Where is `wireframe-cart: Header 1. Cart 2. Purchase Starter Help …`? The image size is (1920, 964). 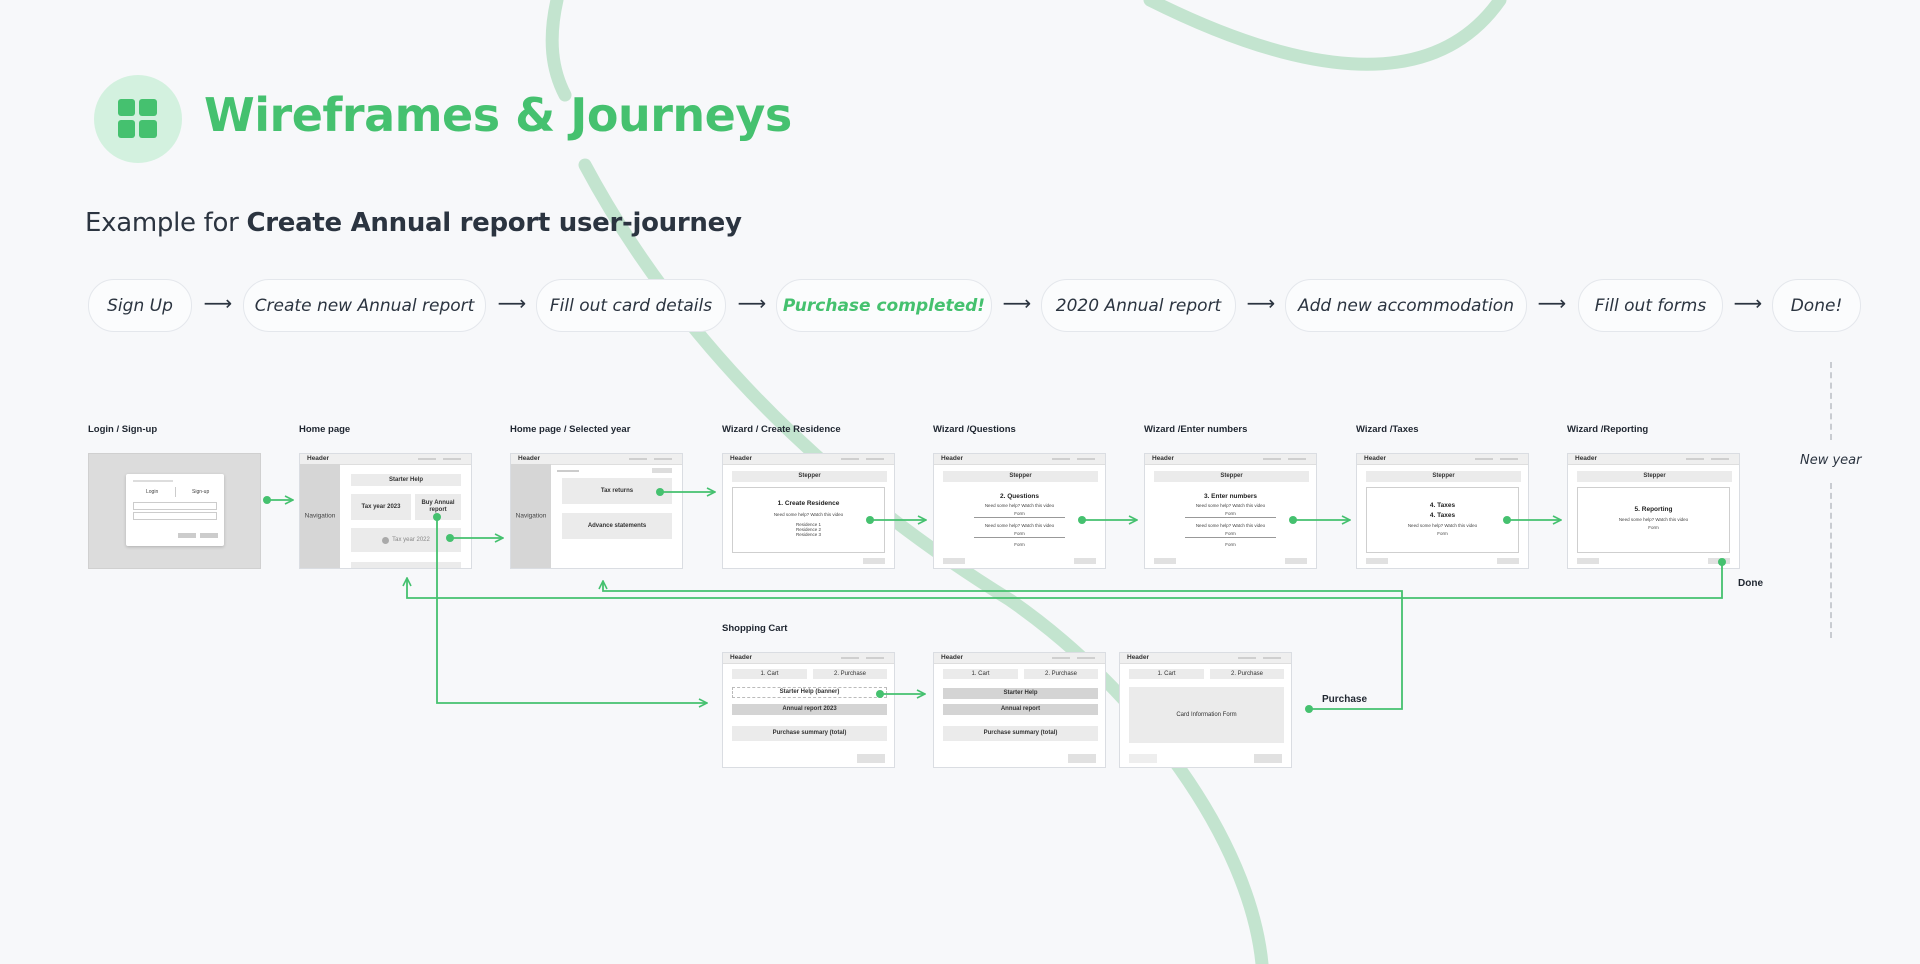
wireframe-cart: Header 1. Cart 2. Purchase Starter Help … is located at coordinates (808, 710).